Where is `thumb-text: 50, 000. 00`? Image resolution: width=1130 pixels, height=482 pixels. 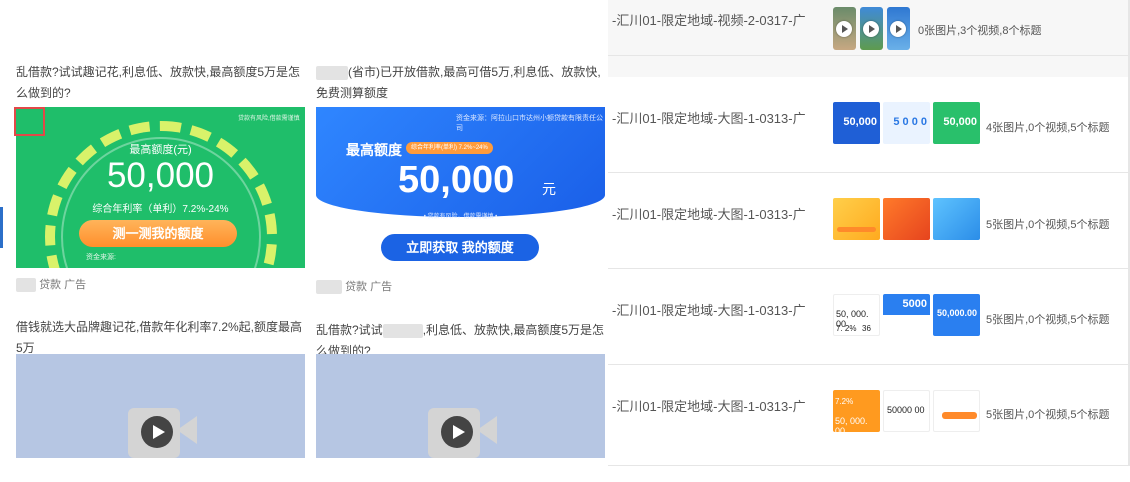
thumb-text: 50, 000. 00 is located at coordinates (851, 424).